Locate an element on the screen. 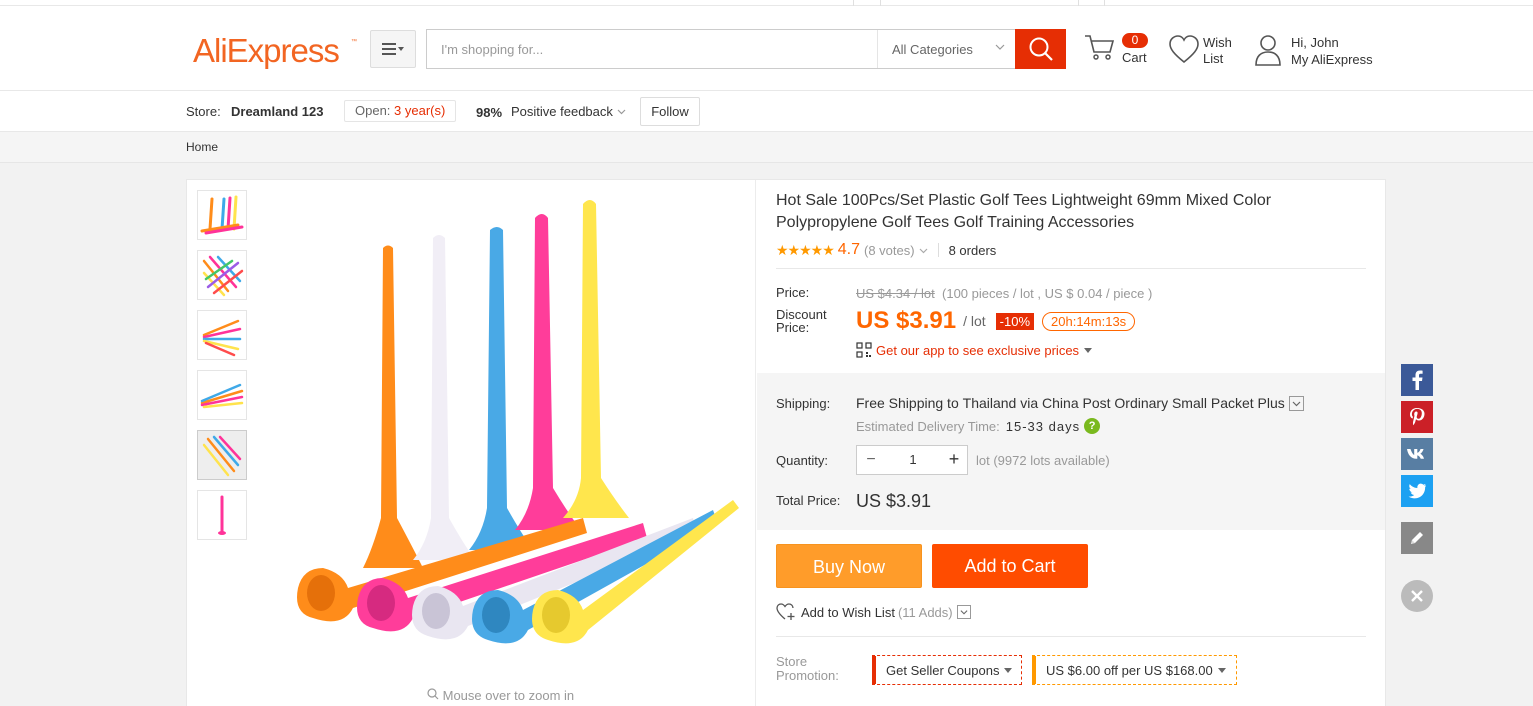 Image resolution: width=1533 pixels, height=706 pixels. search-input is located at coordinates (652, 49).